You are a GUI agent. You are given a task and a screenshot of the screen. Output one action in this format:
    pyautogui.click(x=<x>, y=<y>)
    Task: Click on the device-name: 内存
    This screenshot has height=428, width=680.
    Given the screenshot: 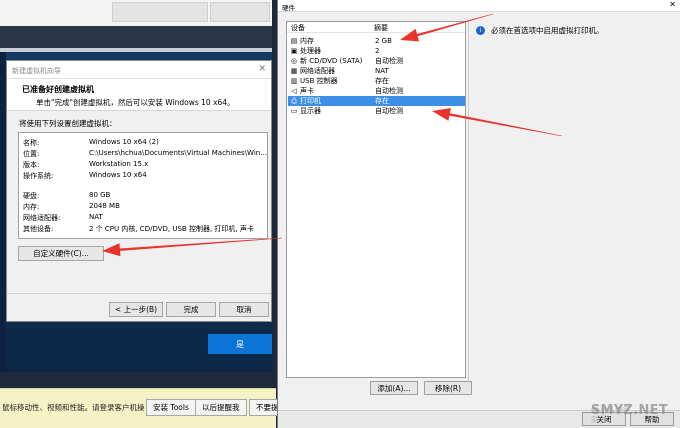 What is the action you would take?
    pyautogui.click(x=307, y=41)
    